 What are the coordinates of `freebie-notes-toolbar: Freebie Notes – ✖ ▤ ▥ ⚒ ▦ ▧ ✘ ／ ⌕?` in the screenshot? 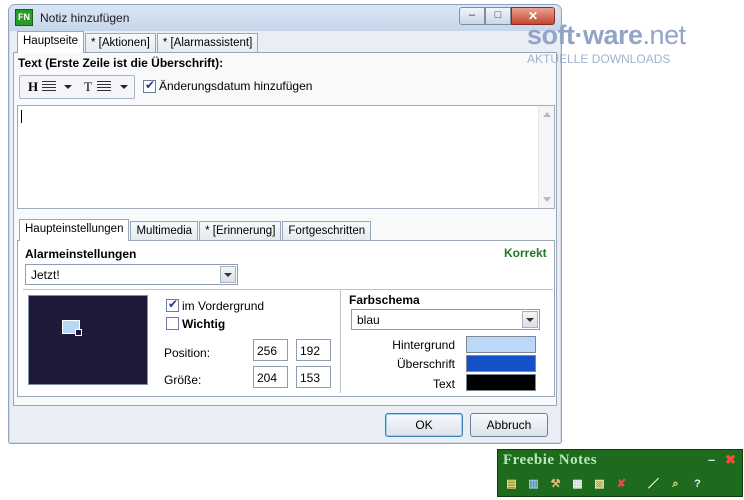 It's located at (620, 473).